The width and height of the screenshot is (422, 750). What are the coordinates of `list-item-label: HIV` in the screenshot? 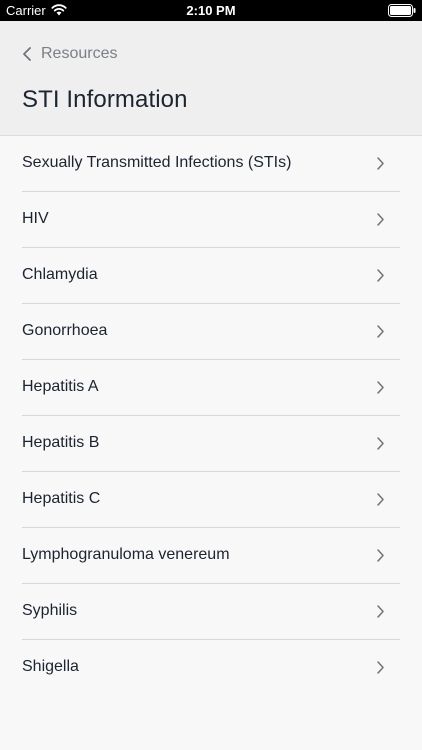 It's located at (35, 218).